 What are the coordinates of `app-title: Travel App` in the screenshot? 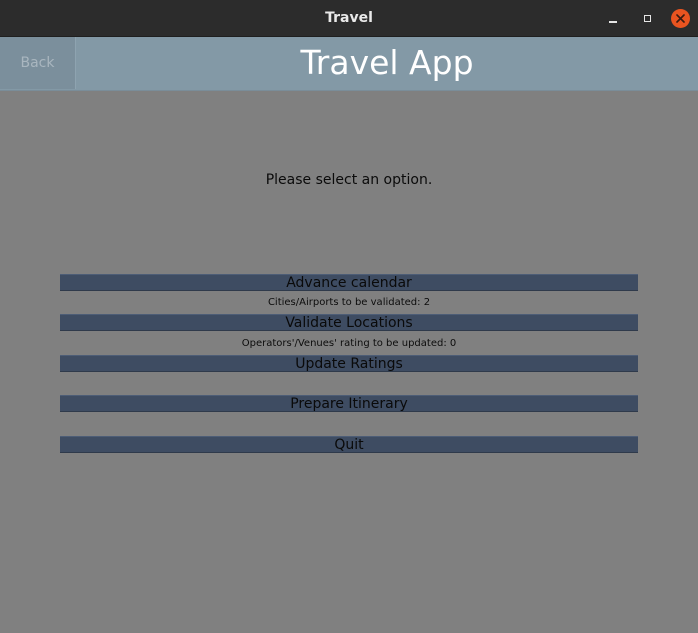 It's located at (387, 62).